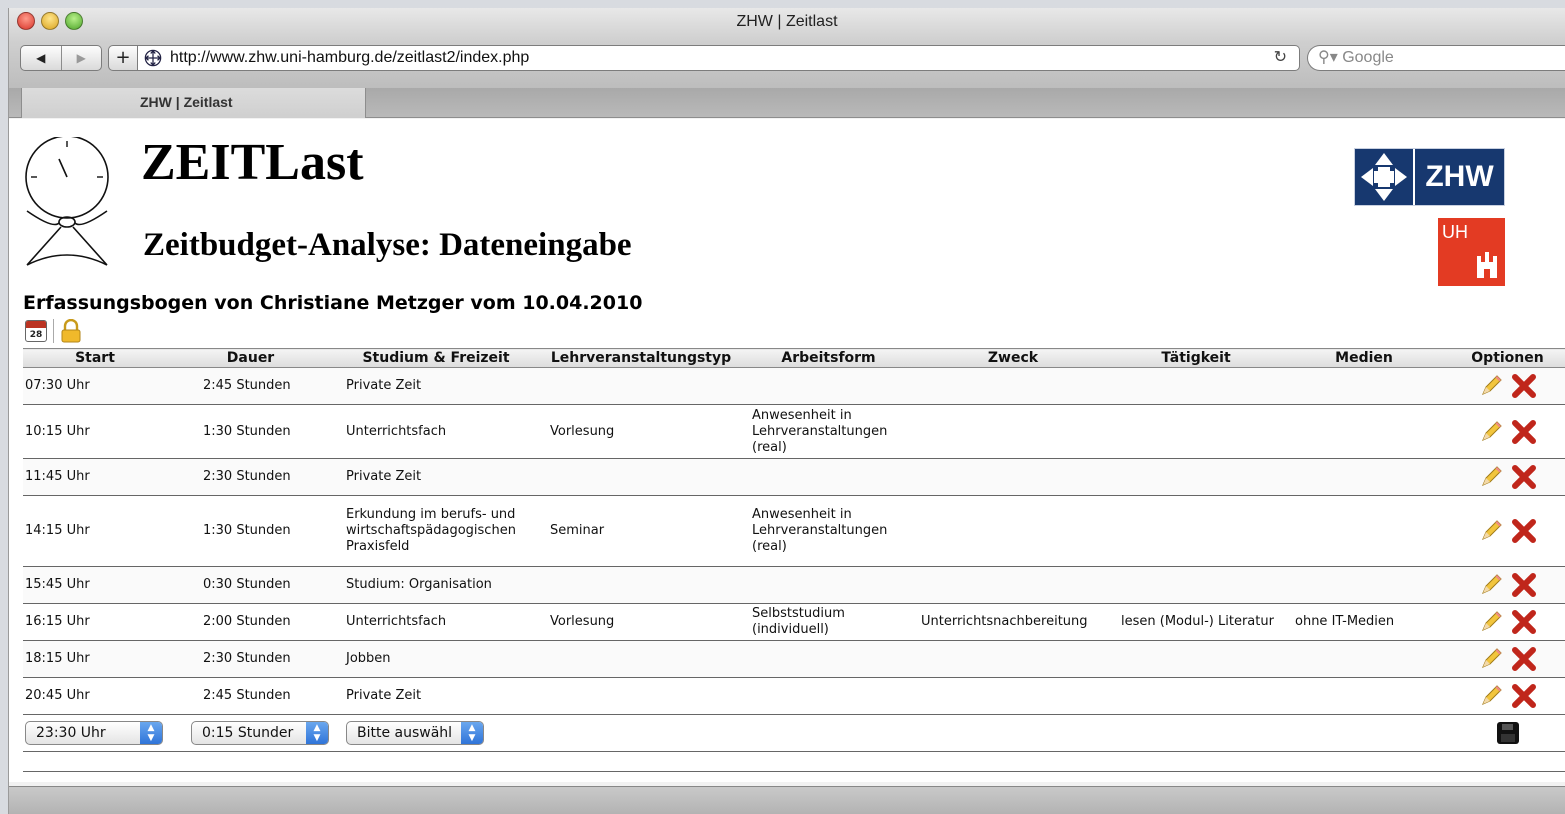 Image resolution: width=1565 pixels, height=814 pixels. I want to click on clock-logo-icon, so click(67, 201).